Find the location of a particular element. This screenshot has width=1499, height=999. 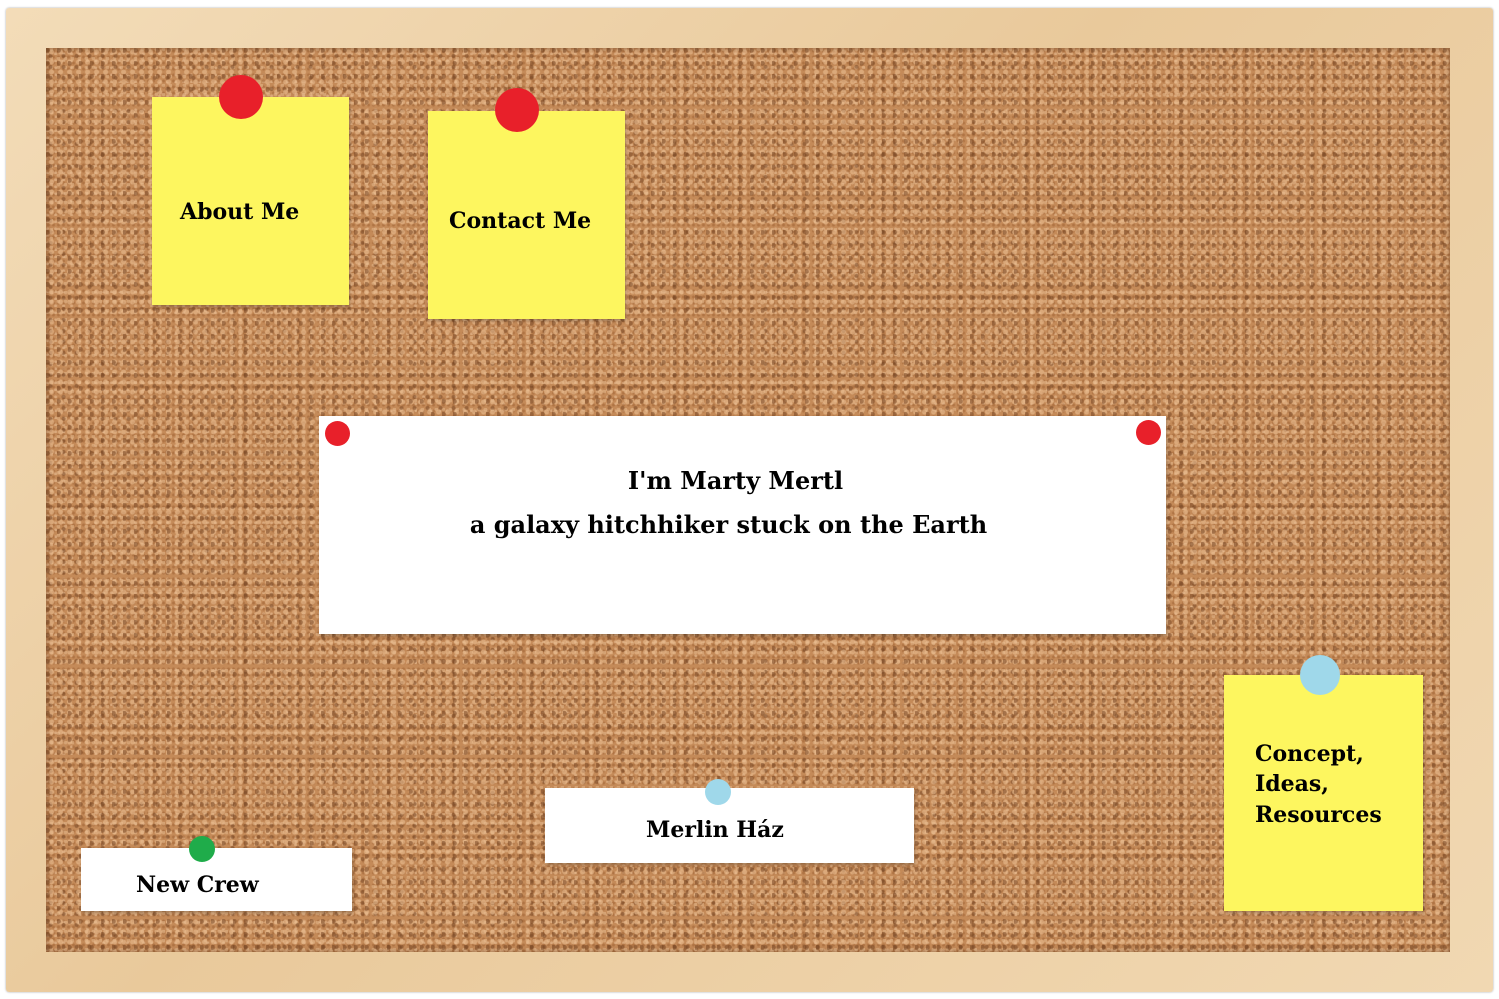

new-crew-note: New Crew is located at coordinates (216, 879).